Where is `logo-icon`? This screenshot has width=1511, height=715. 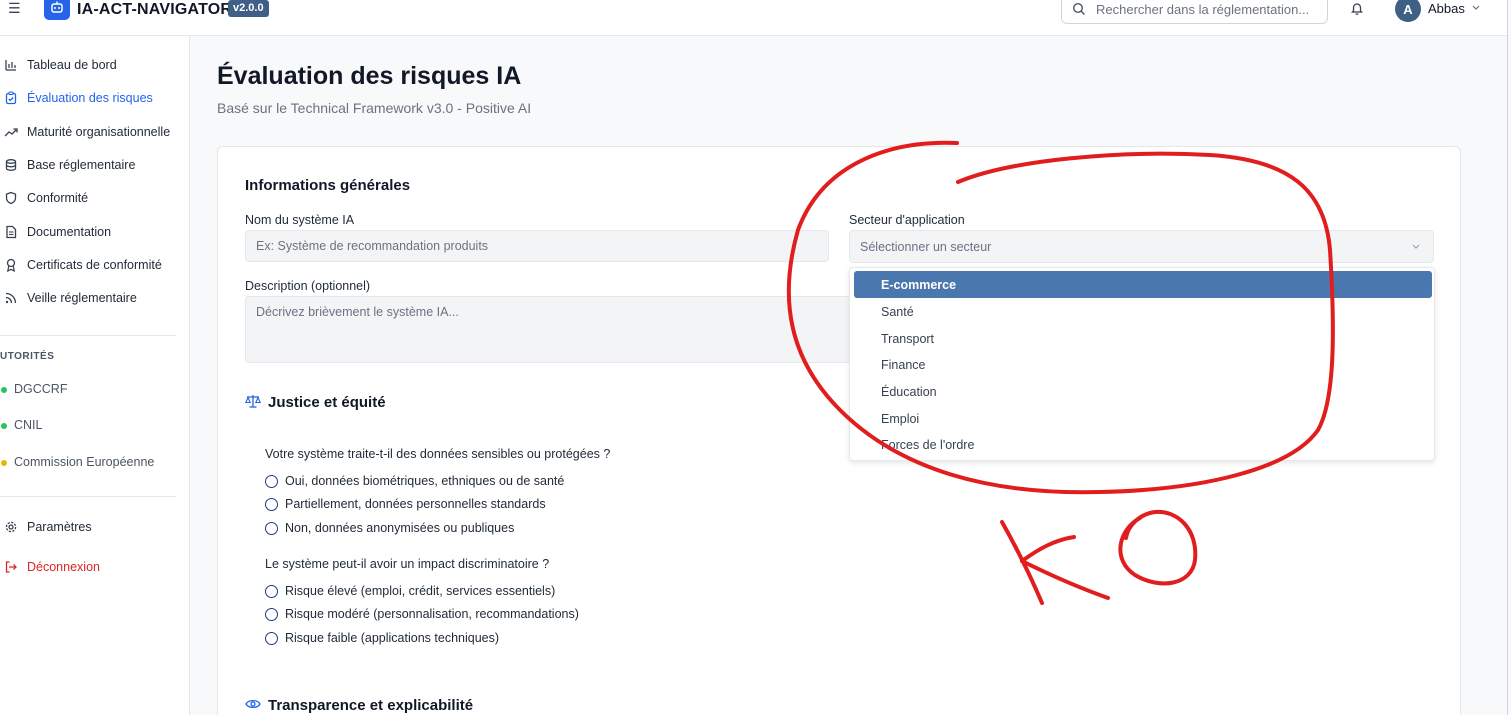 logo-icon is located at coordinates (57, 10).